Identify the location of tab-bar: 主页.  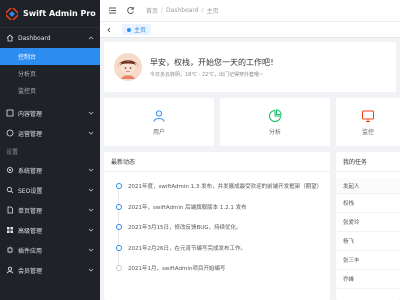
(250, 30).